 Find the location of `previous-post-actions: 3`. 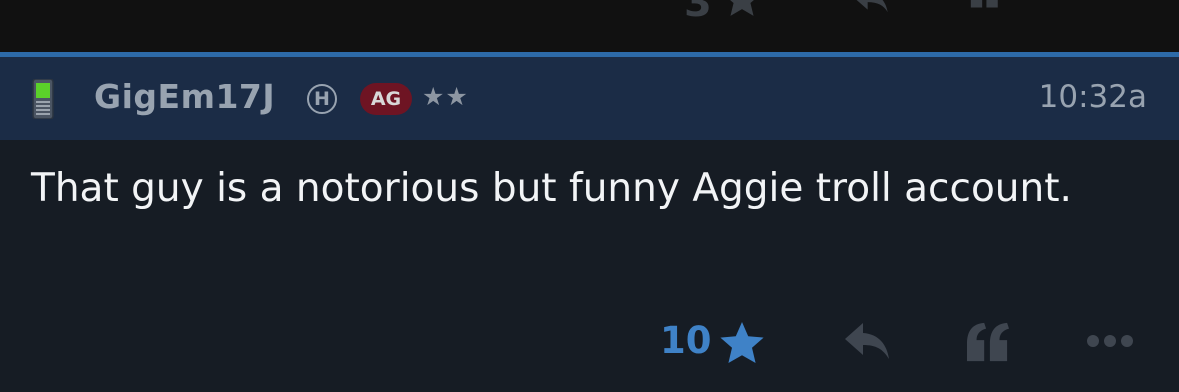

previous-post-actions: 3 is located at coordinates (589, 26).